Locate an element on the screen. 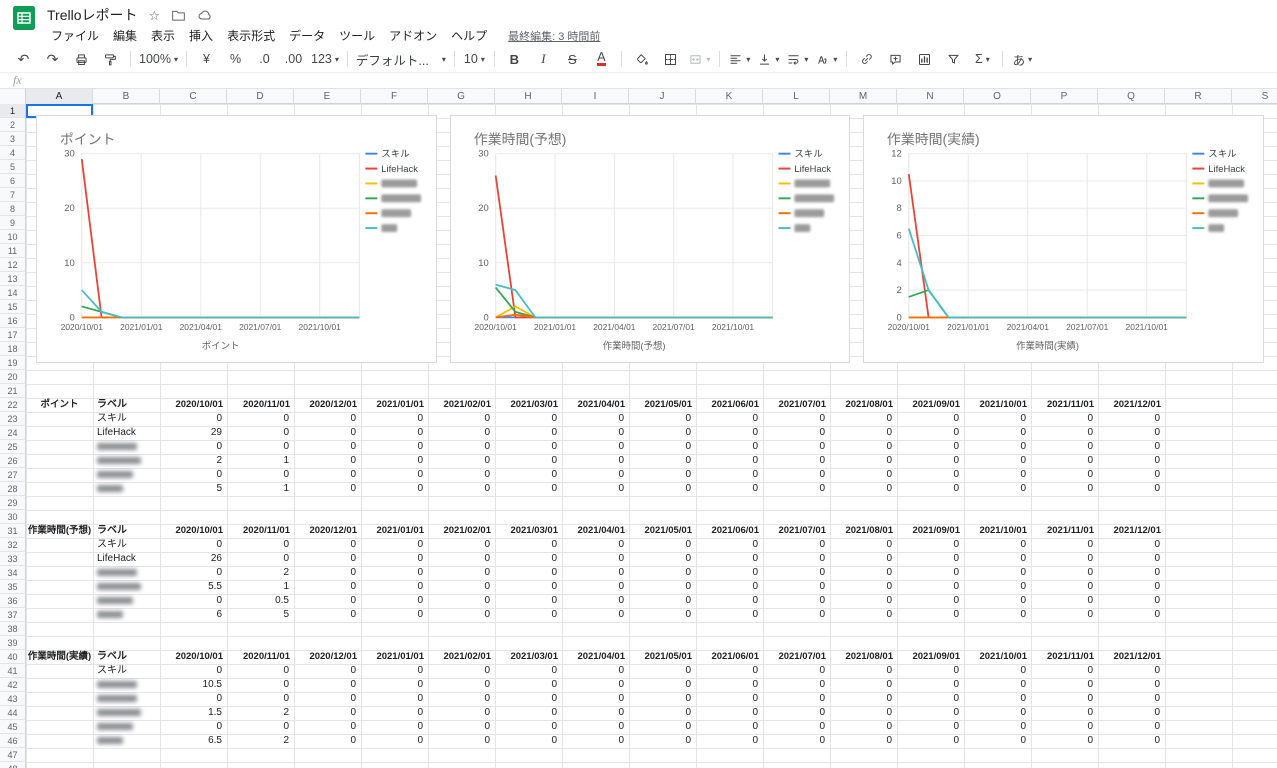 The height and width of the screenshot is (768, 1277). cell: 2021/09/01 is located at coordinates (930, 531).